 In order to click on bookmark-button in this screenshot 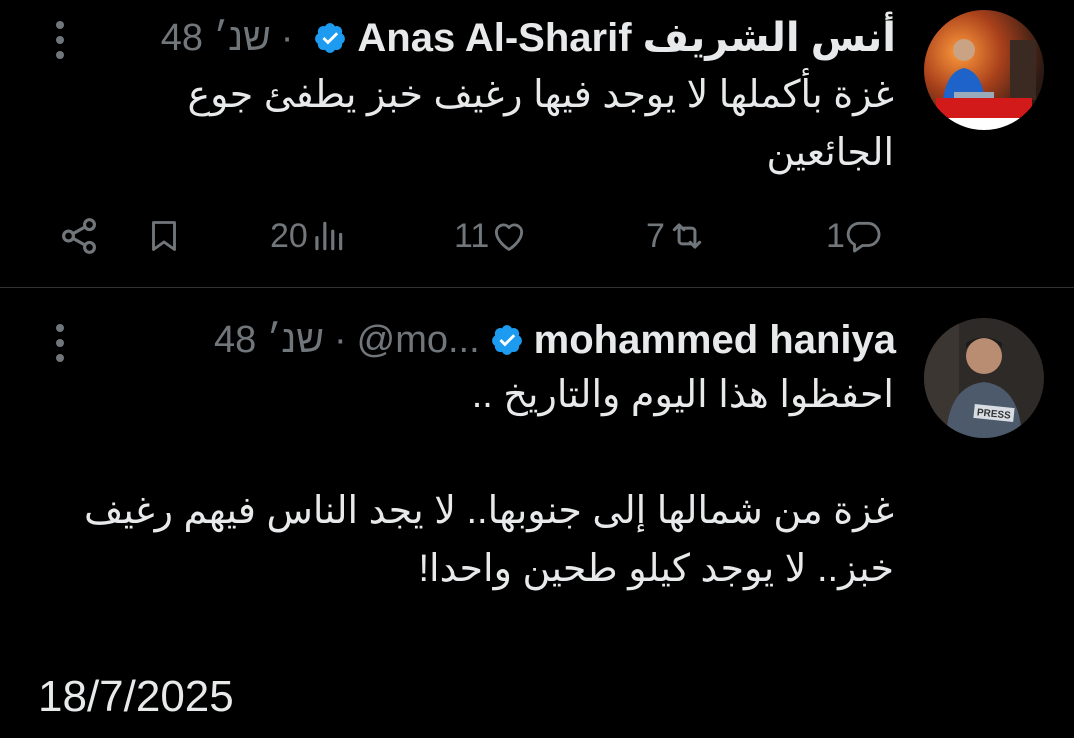, I will do `click(164, 236)`.